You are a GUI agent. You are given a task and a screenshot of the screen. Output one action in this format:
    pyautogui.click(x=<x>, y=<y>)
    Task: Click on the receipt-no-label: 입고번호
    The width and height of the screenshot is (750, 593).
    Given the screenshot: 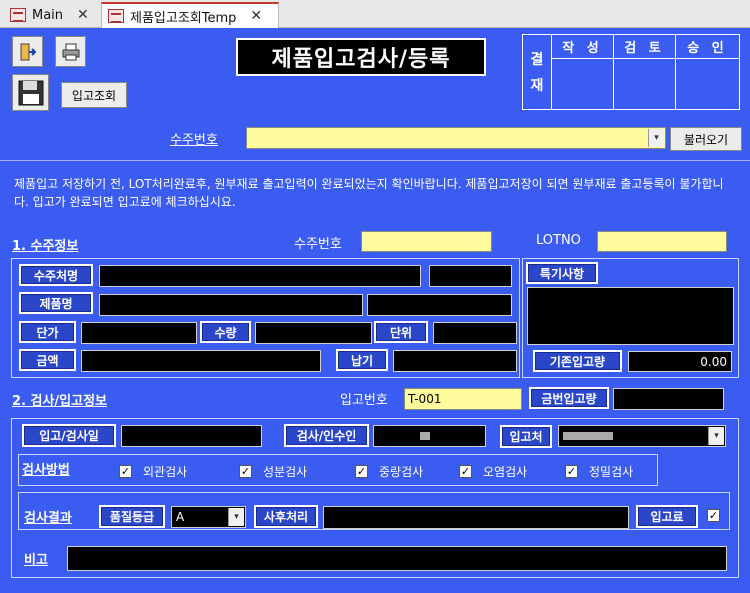 What is the action you would take?
    pyautogui.click(x=364, y=400)
    